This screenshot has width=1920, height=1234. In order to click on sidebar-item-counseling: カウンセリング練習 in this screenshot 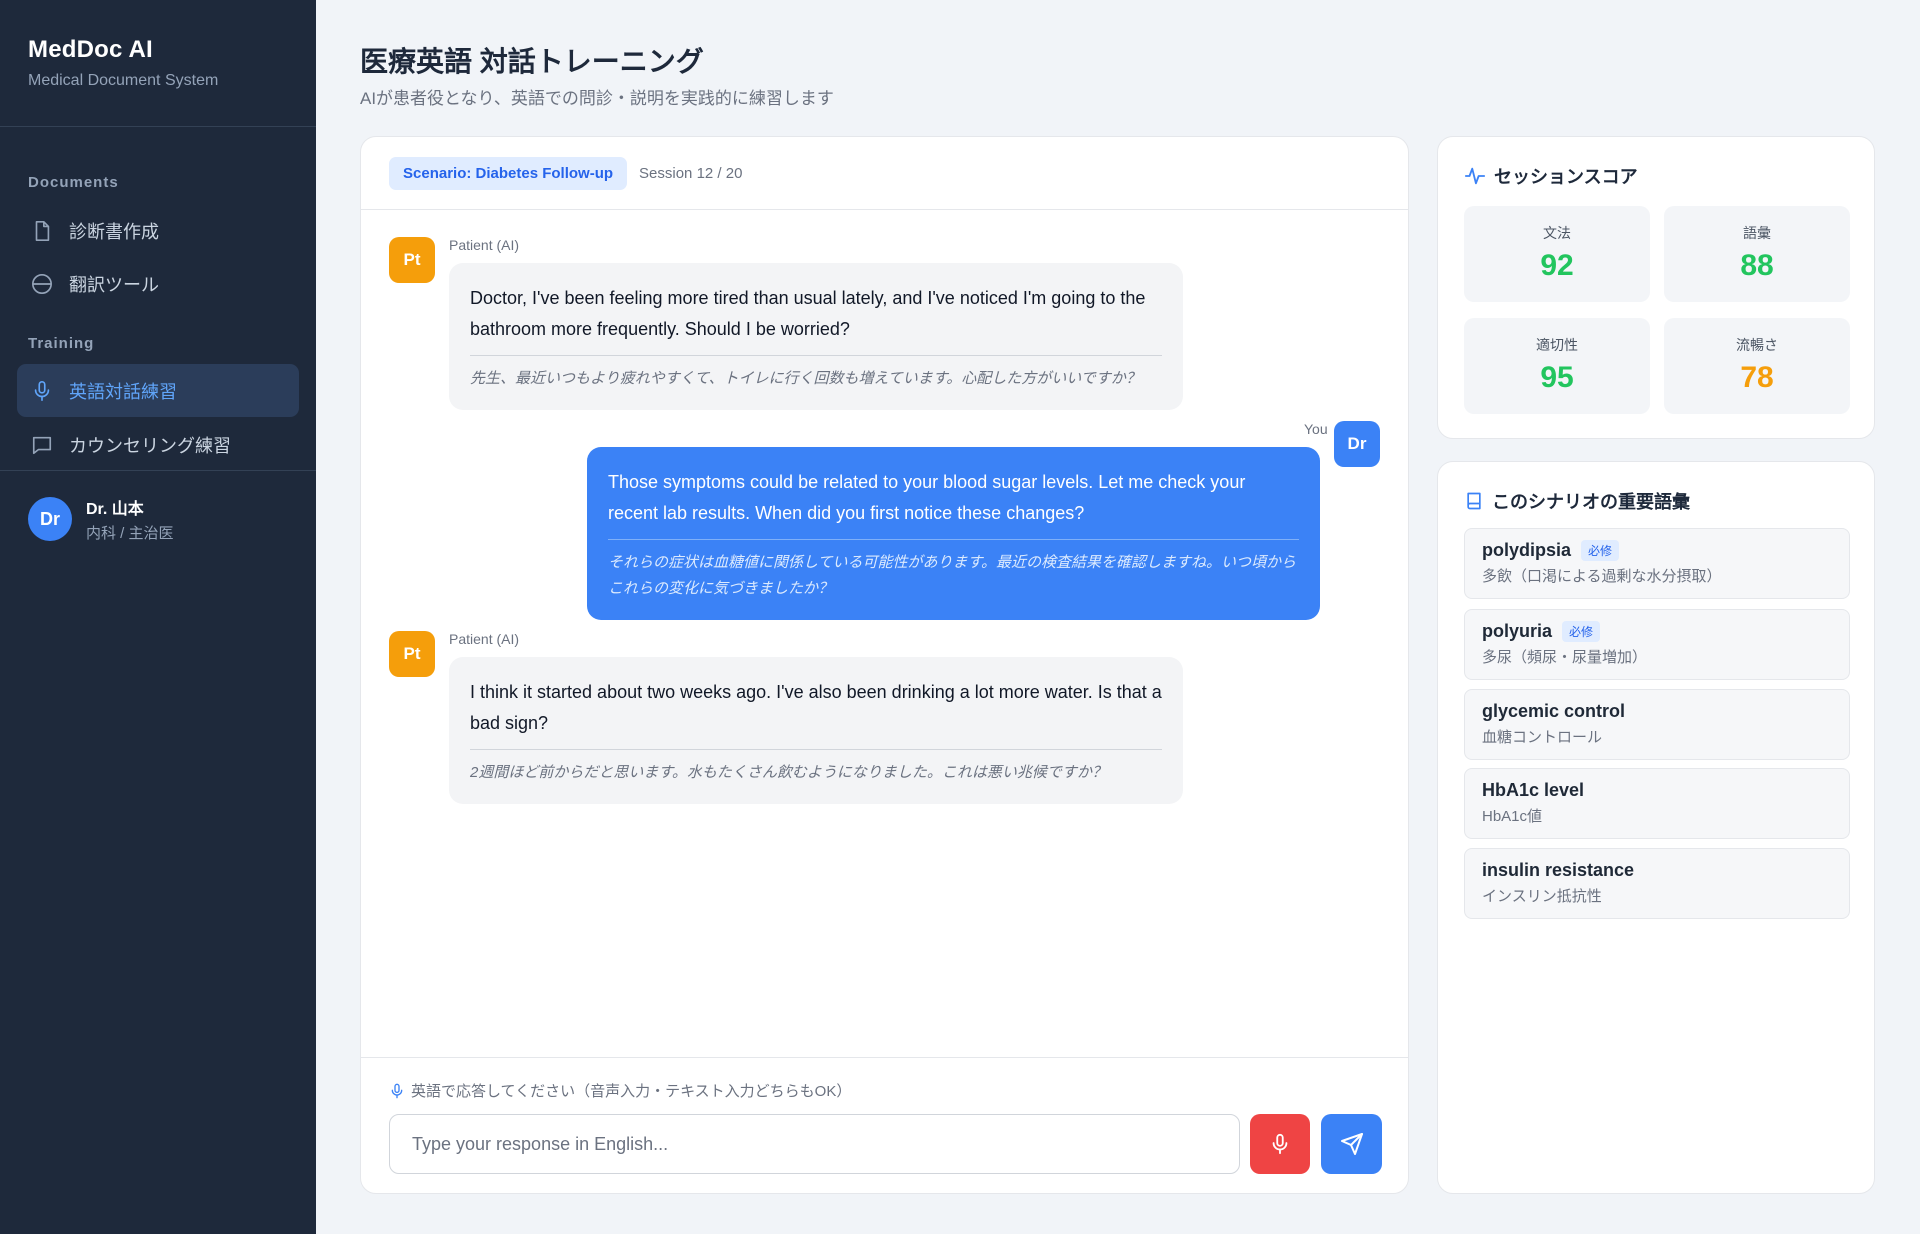, I will do `click(158, 444)`.